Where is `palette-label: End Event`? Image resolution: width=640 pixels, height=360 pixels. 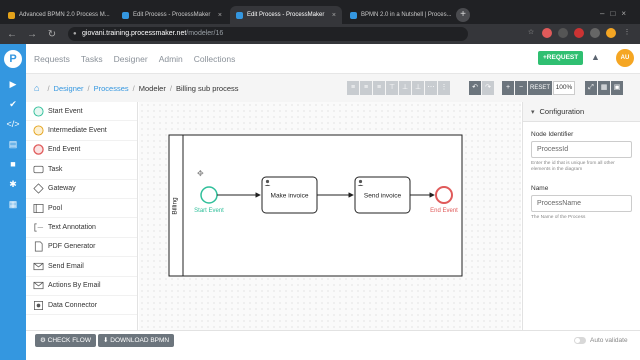
palette-label: End Event is located at coordinates (64, 150).